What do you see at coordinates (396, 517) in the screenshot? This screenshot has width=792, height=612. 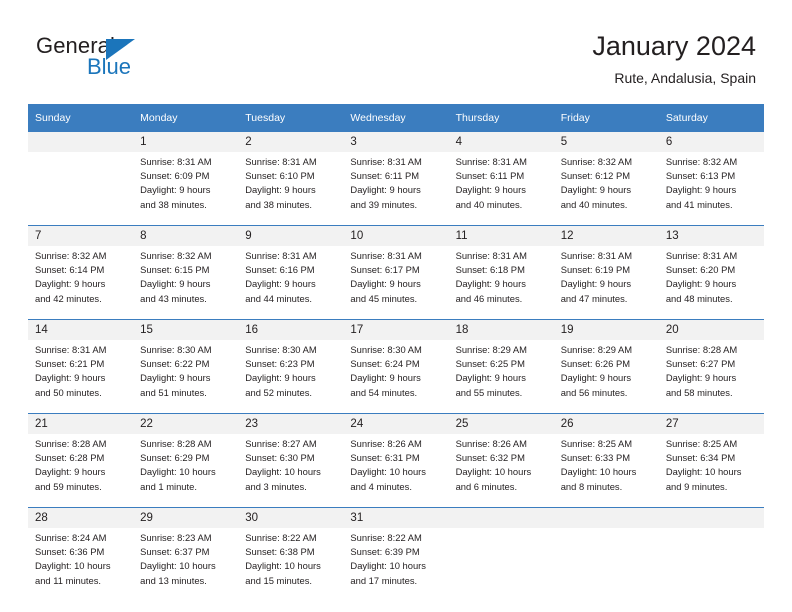 I see `day-number: 31` at bounding box center [396, 517].